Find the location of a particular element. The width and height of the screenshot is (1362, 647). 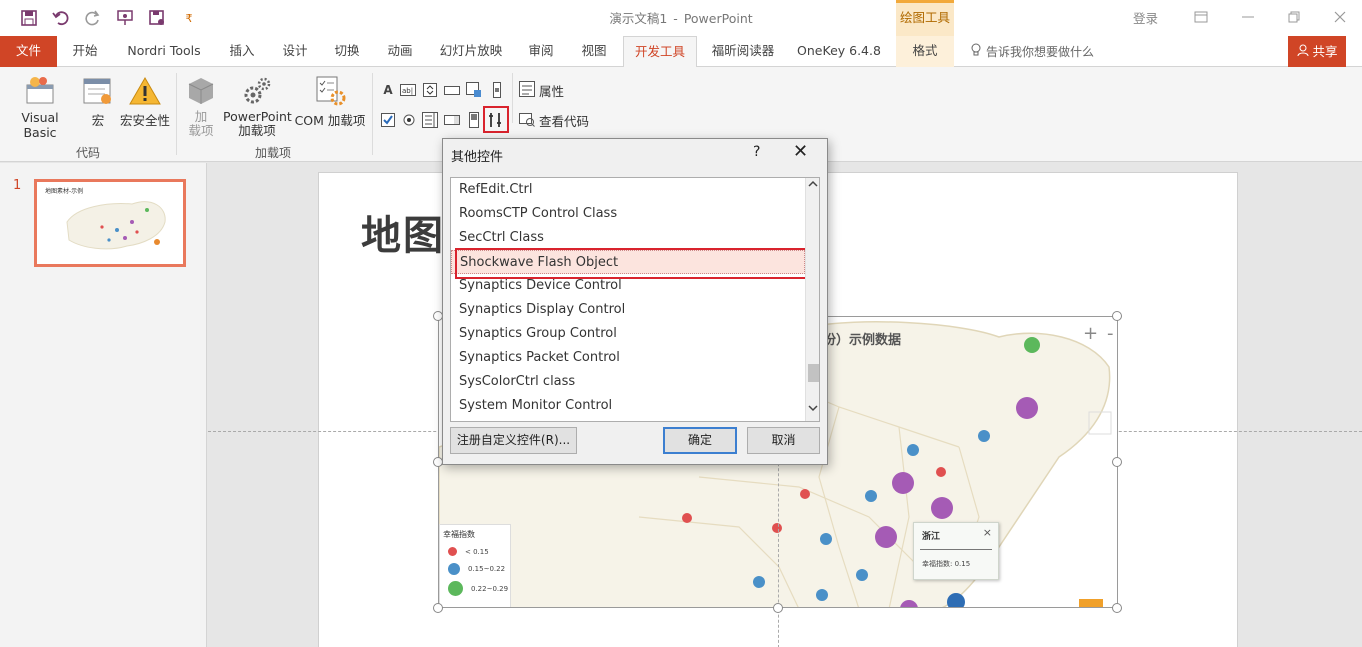

visual-basic-button: Visual Basic is located at coordinates (40, 107).